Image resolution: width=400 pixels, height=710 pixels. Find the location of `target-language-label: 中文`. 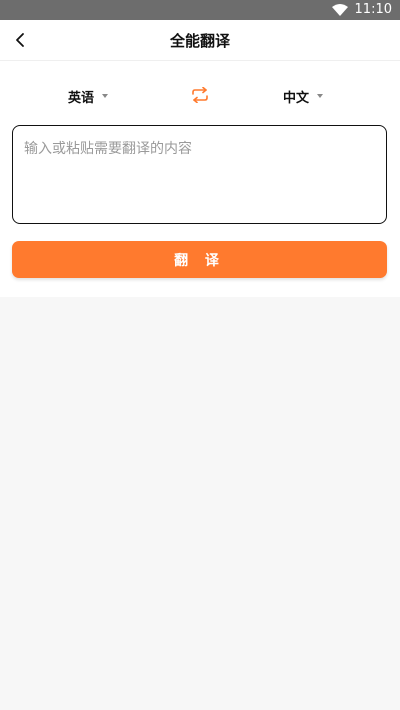

target-language-label: 中文 is located at coordinates (296, 98).